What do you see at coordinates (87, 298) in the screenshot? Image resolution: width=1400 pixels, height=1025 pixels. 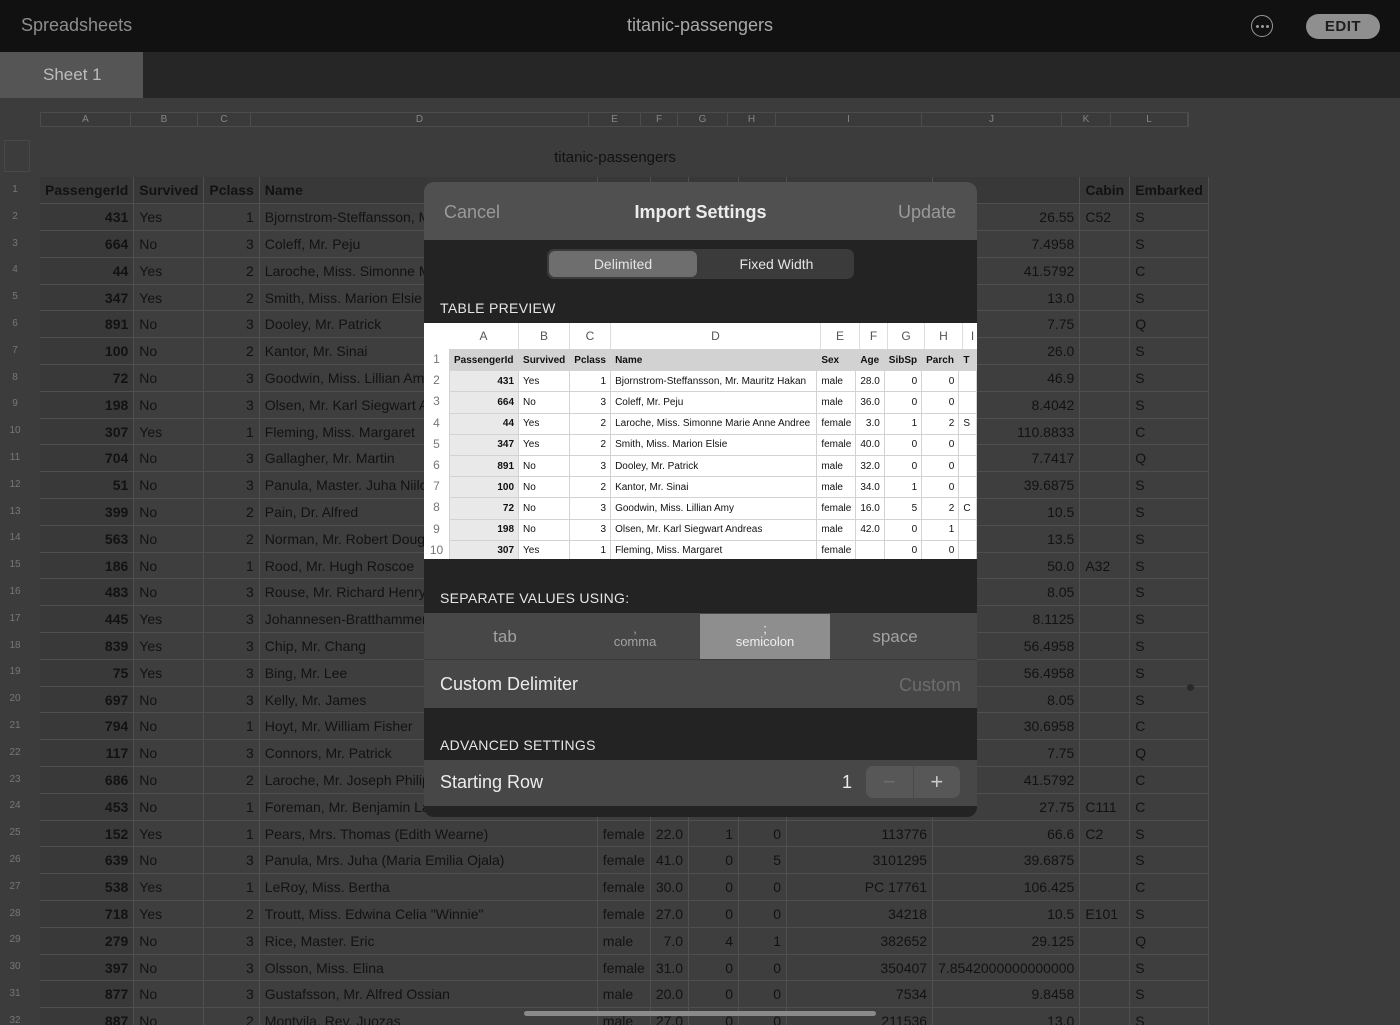 I see `table-cell: 347` at bounding box center [87, 298].